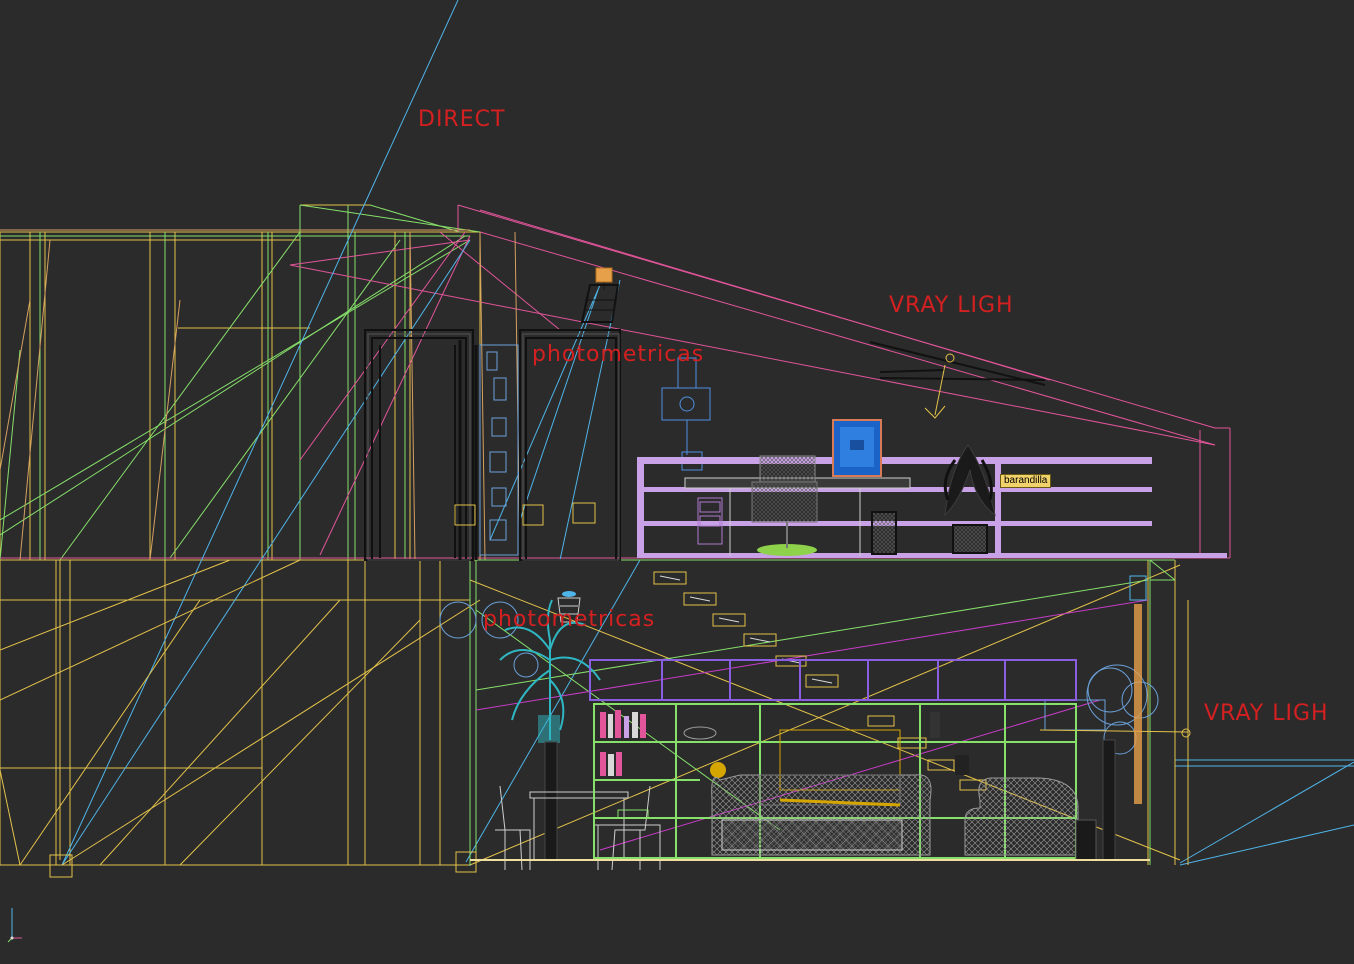 The image size is (1354, 964). What do you see at coordinates (746, 629) in the screenshot?
I see `staircase` at bounding box center [746, 629].